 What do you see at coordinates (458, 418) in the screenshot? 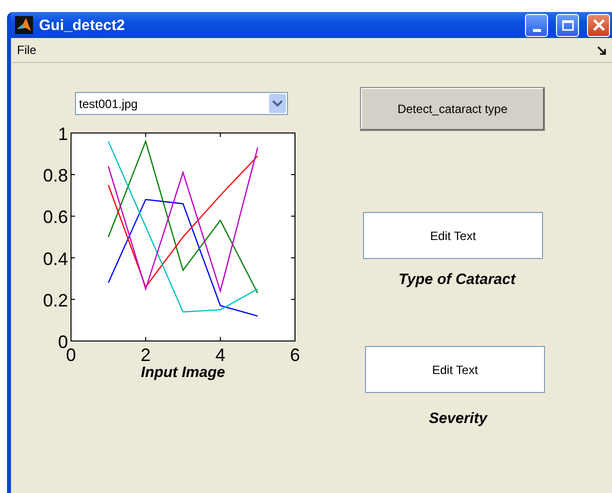
I see `severity-label: Severity` at bounding box center [458, 418].